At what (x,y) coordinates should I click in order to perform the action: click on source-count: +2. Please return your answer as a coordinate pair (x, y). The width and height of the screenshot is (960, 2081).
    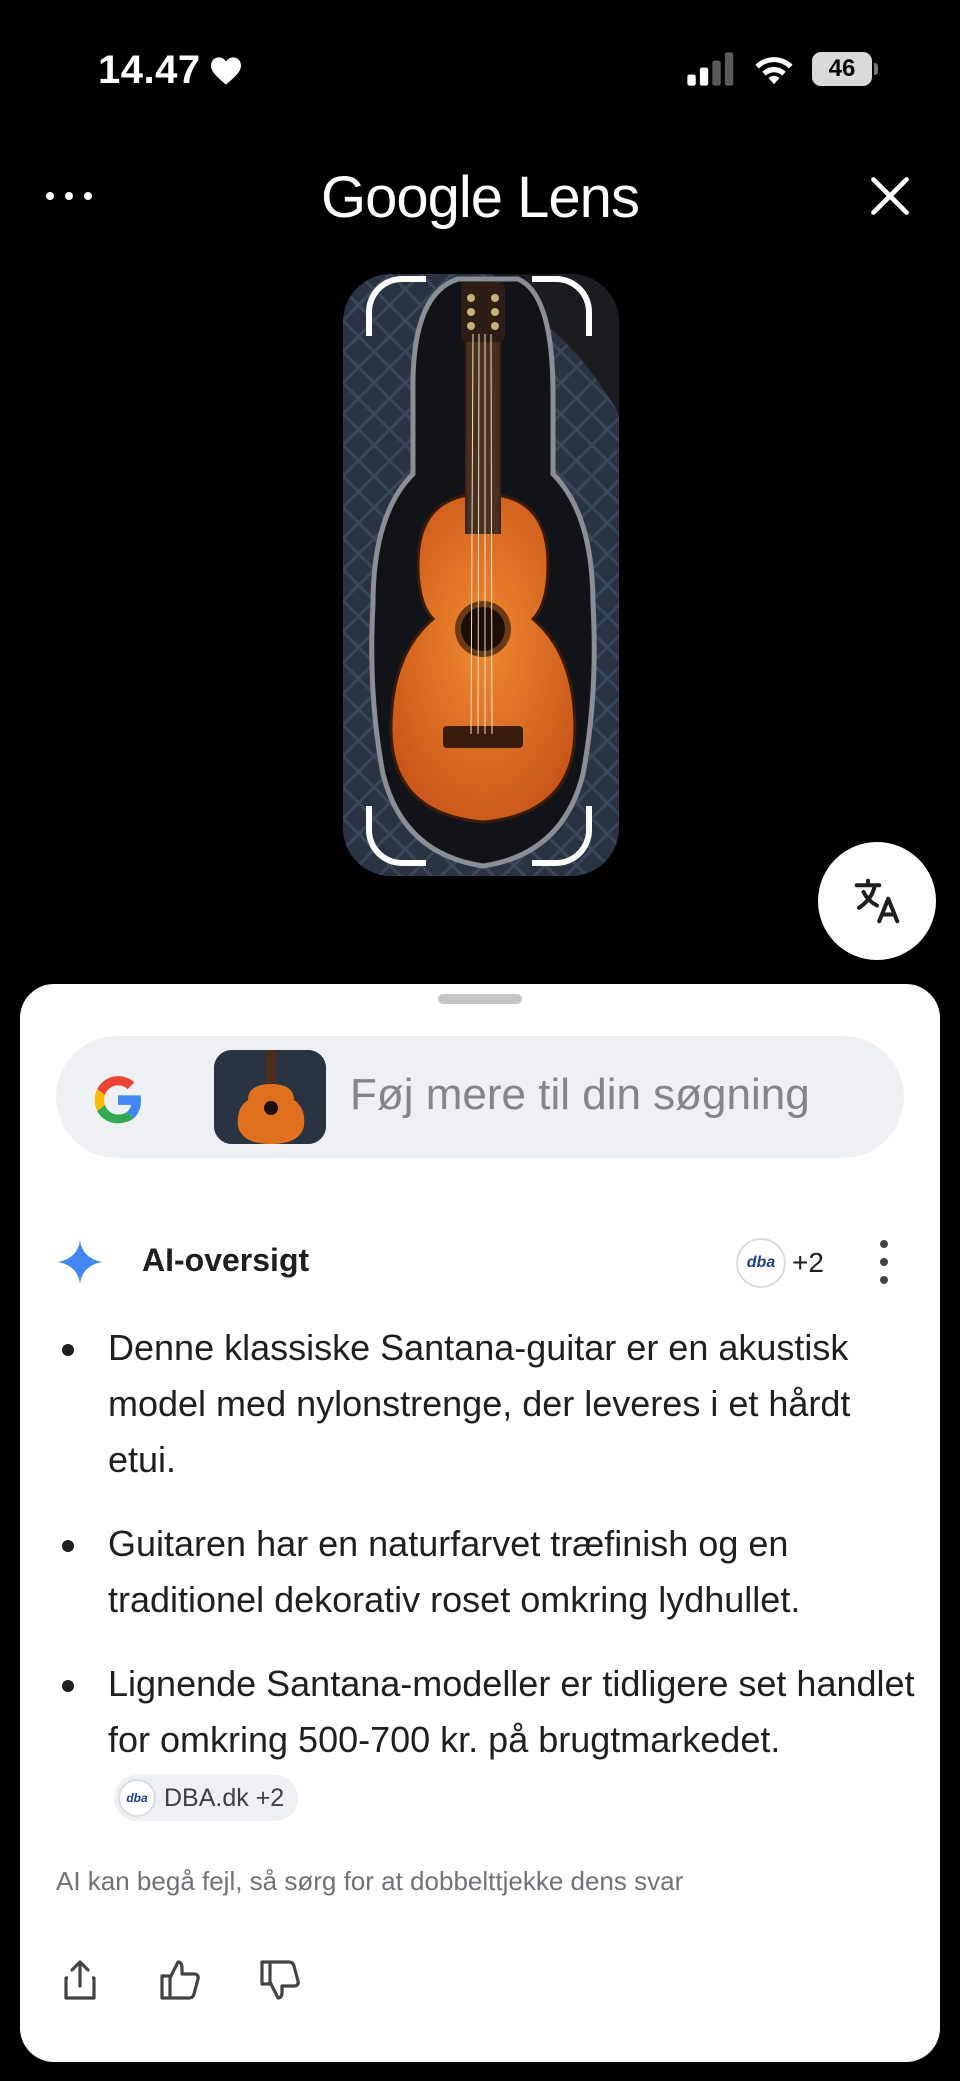
    Looking at the image, I should click on (808, 1262).